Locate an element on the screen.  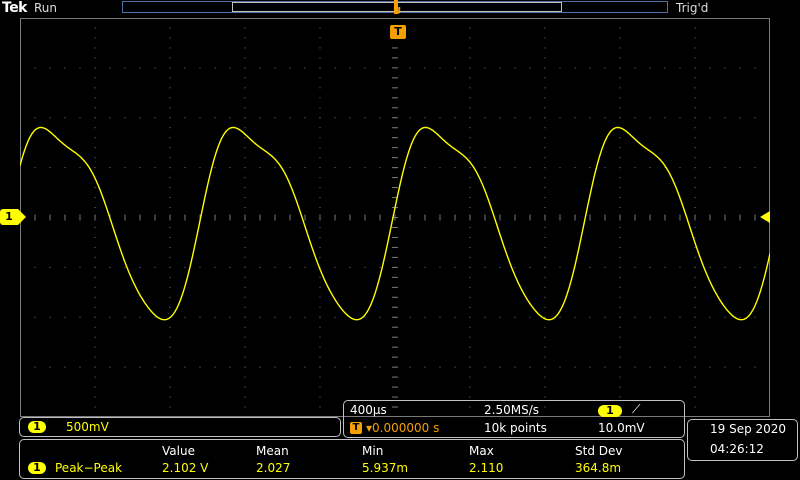
sample-rate: 2.50MS/s is located at coordinates (511, 410).